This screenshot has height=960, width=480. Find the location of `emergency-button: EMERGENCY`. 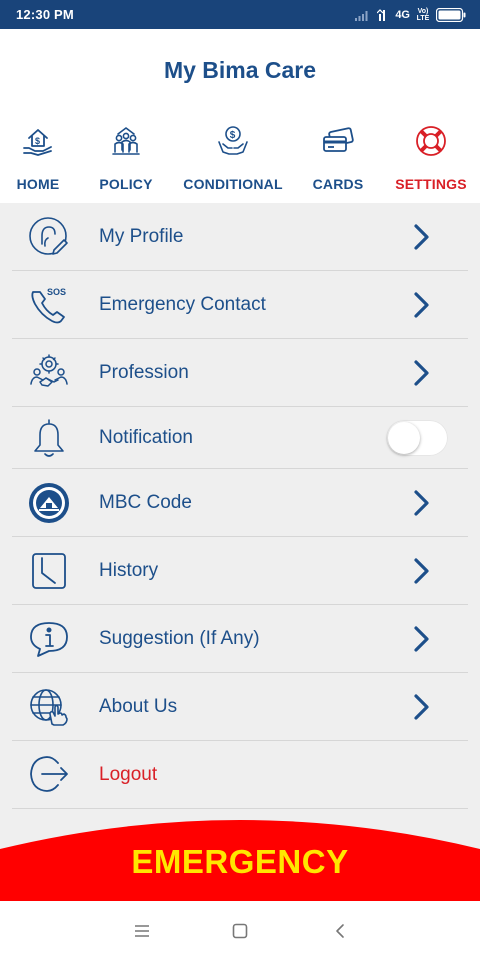

emergency-button: EMERGENCY is located at coordinates (240, 858).